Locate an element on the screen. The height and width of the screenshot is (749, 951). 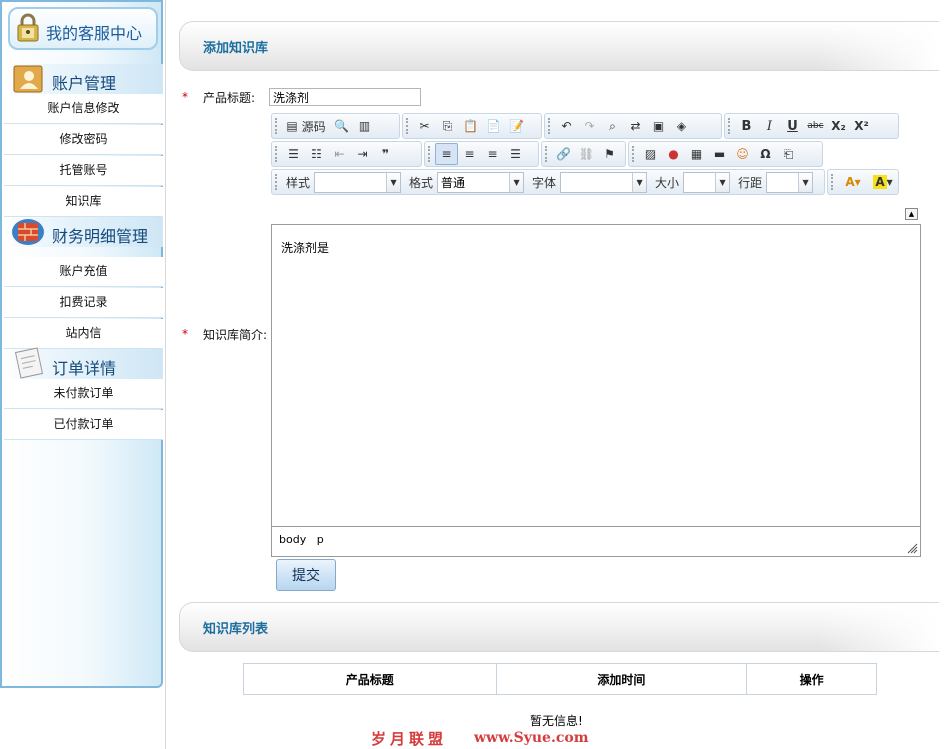
indent-button: ⇥ is located at coordinates (362, 154).